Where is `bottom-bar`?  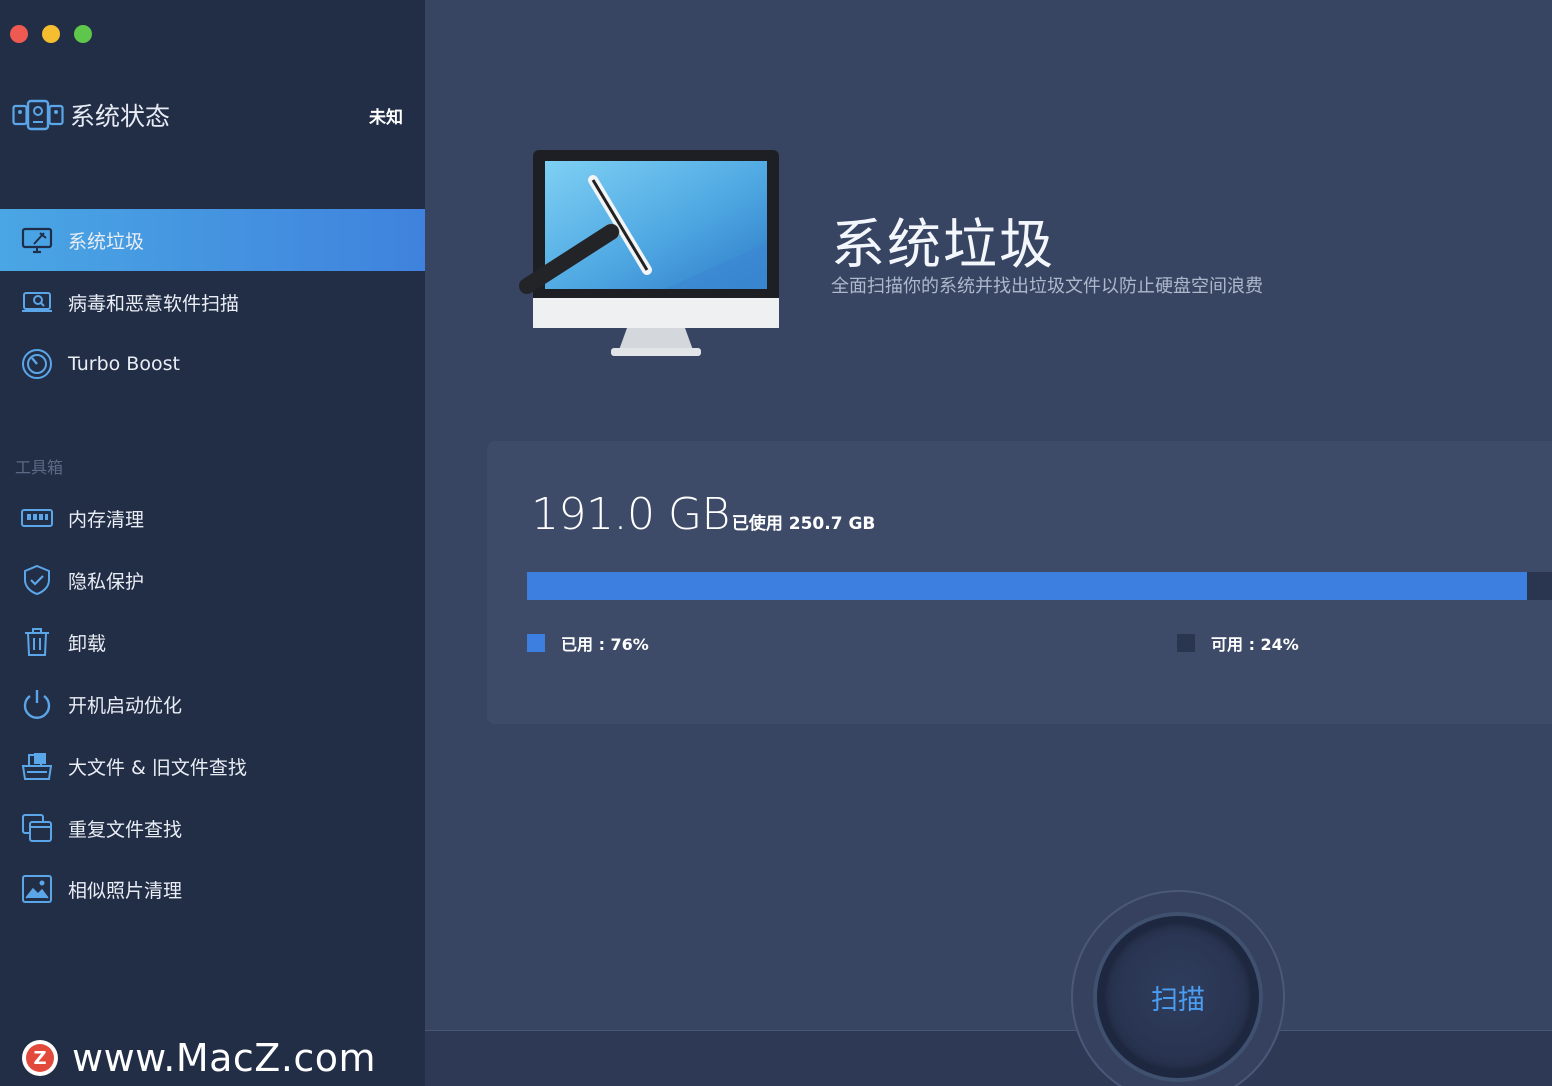
bottom-bar is located at coordinates (988, 1058).